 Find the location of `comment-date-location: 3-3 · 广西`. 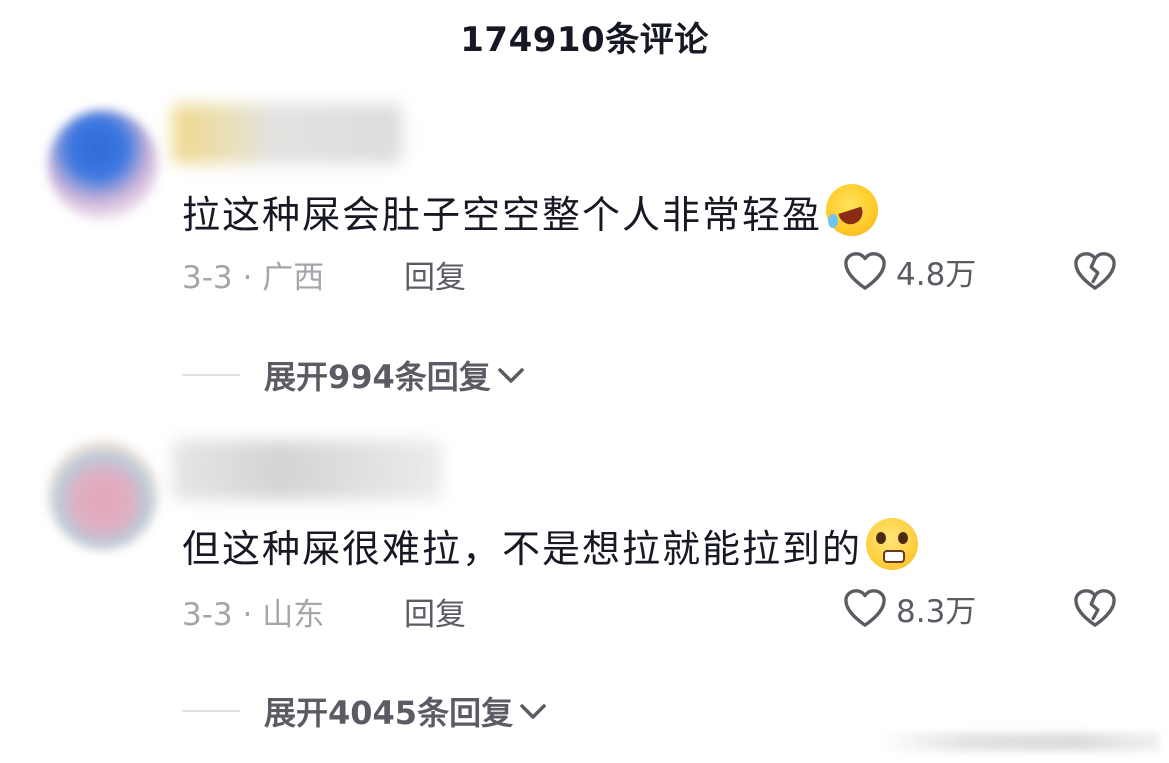

comment-date-location: 3-3 · 广西 is located at coordinates (253, 278).